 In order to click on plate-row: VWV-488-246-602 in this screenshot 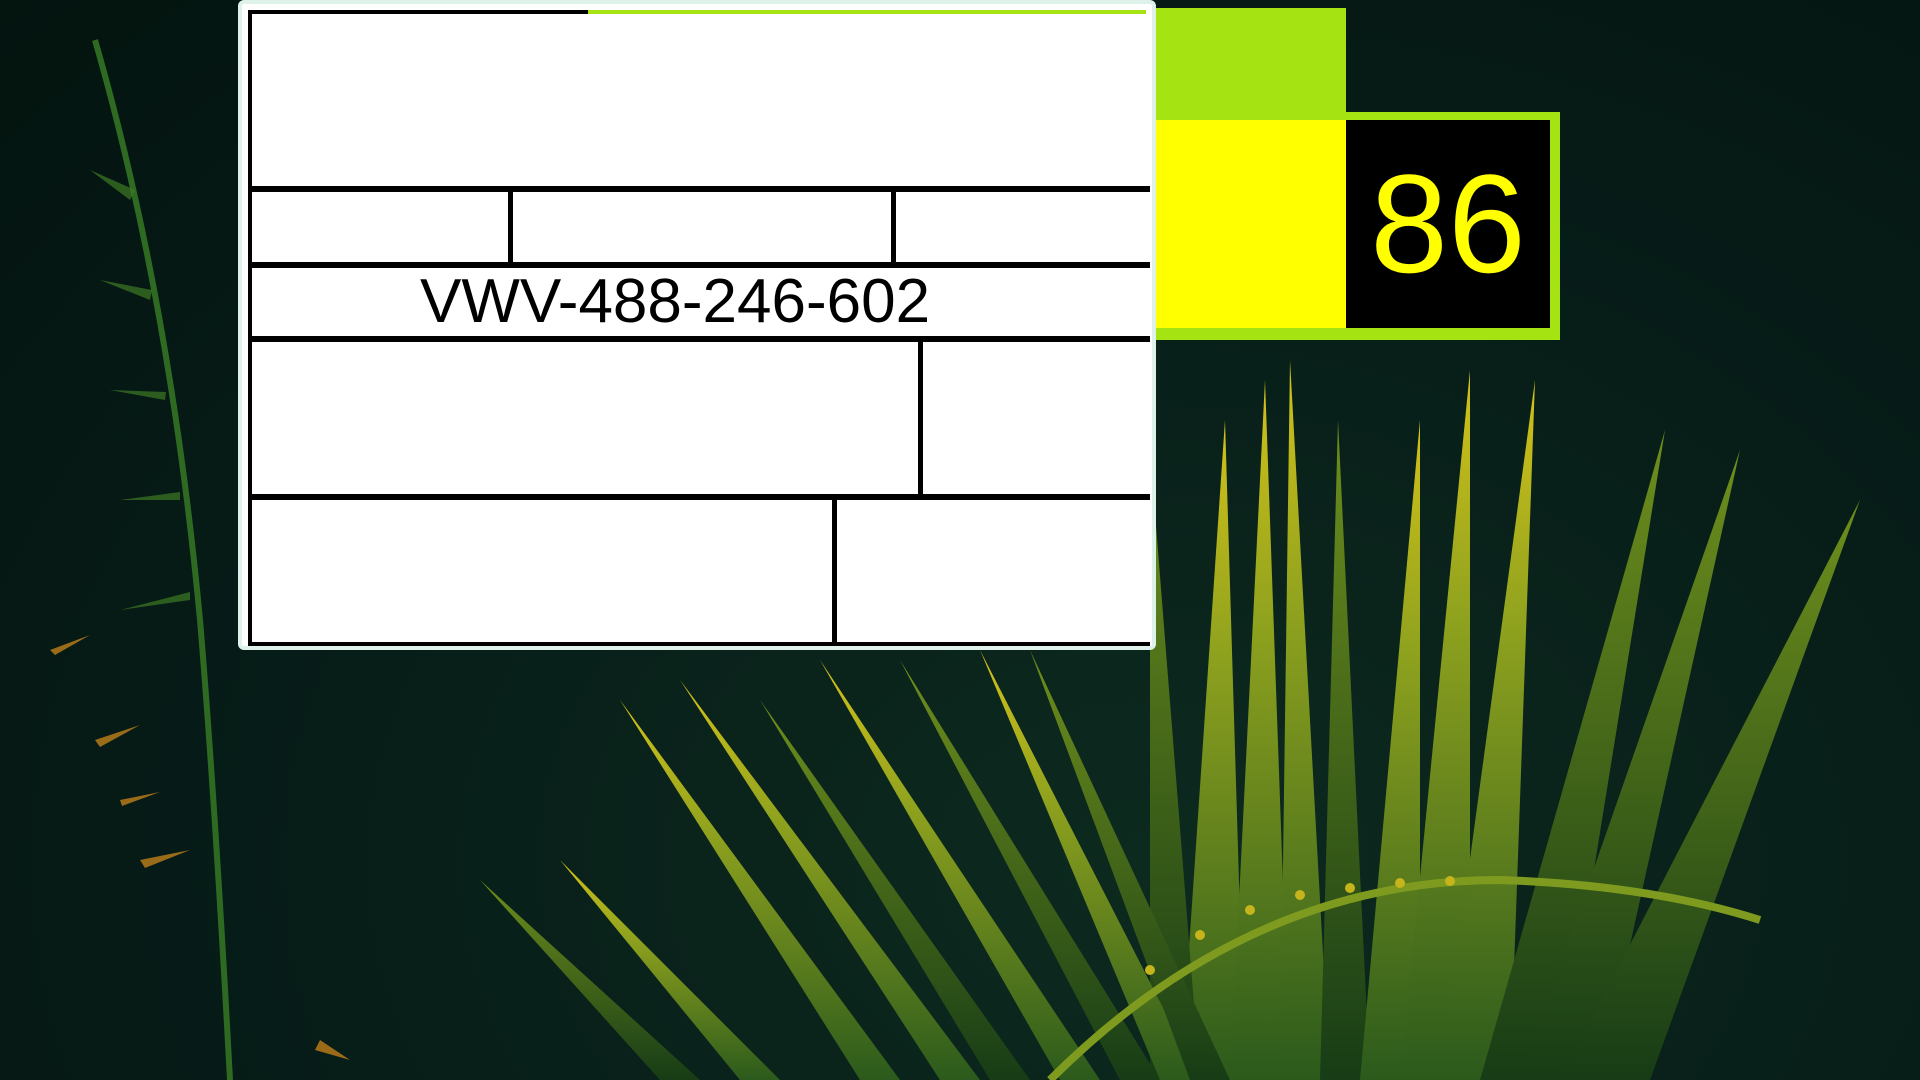, I will do `click(701, 299)`.